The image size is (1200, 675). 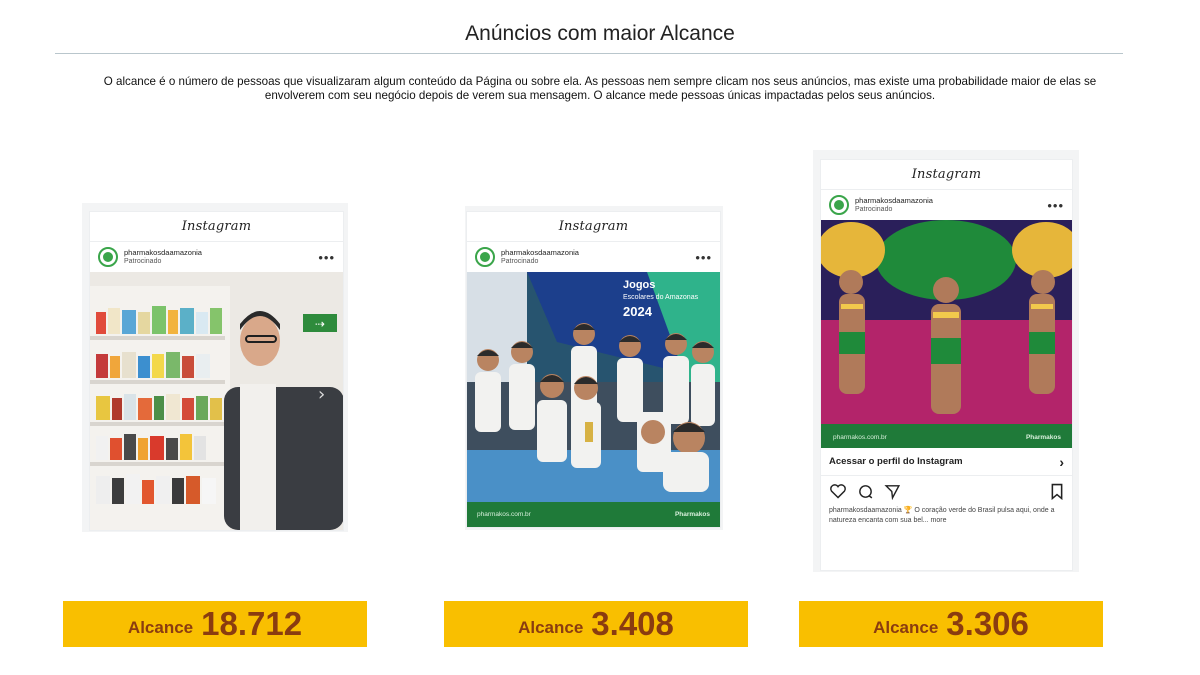 I want to click on reach-metric-2: Alcance 3.408, so click(x=596, y=624).